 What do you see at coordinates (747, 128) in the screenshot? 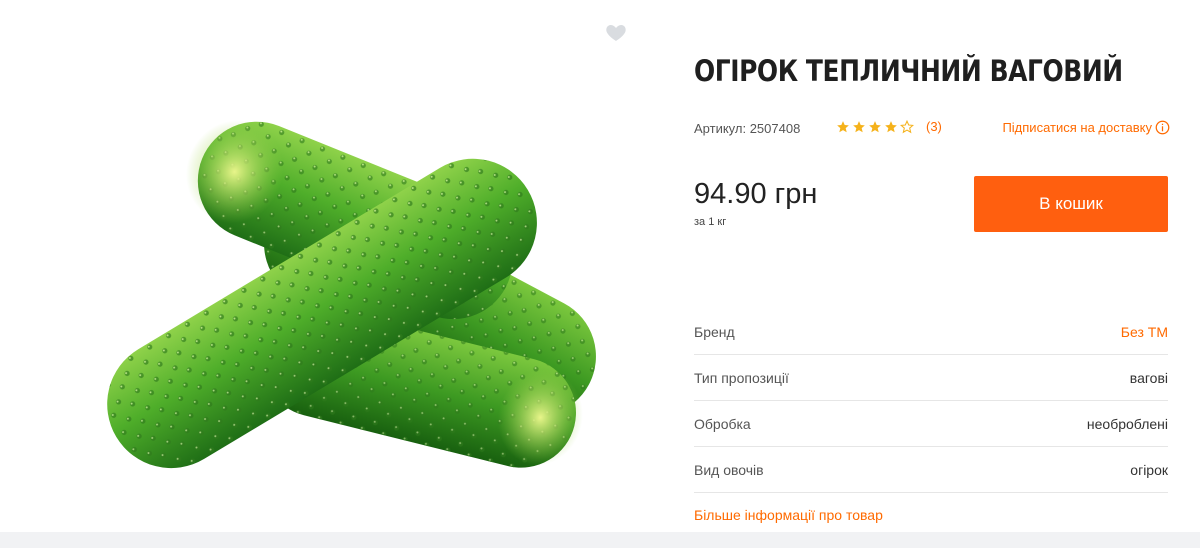
I see `sku-label: Артикул: 2507408` at bounding box center [747, 128].